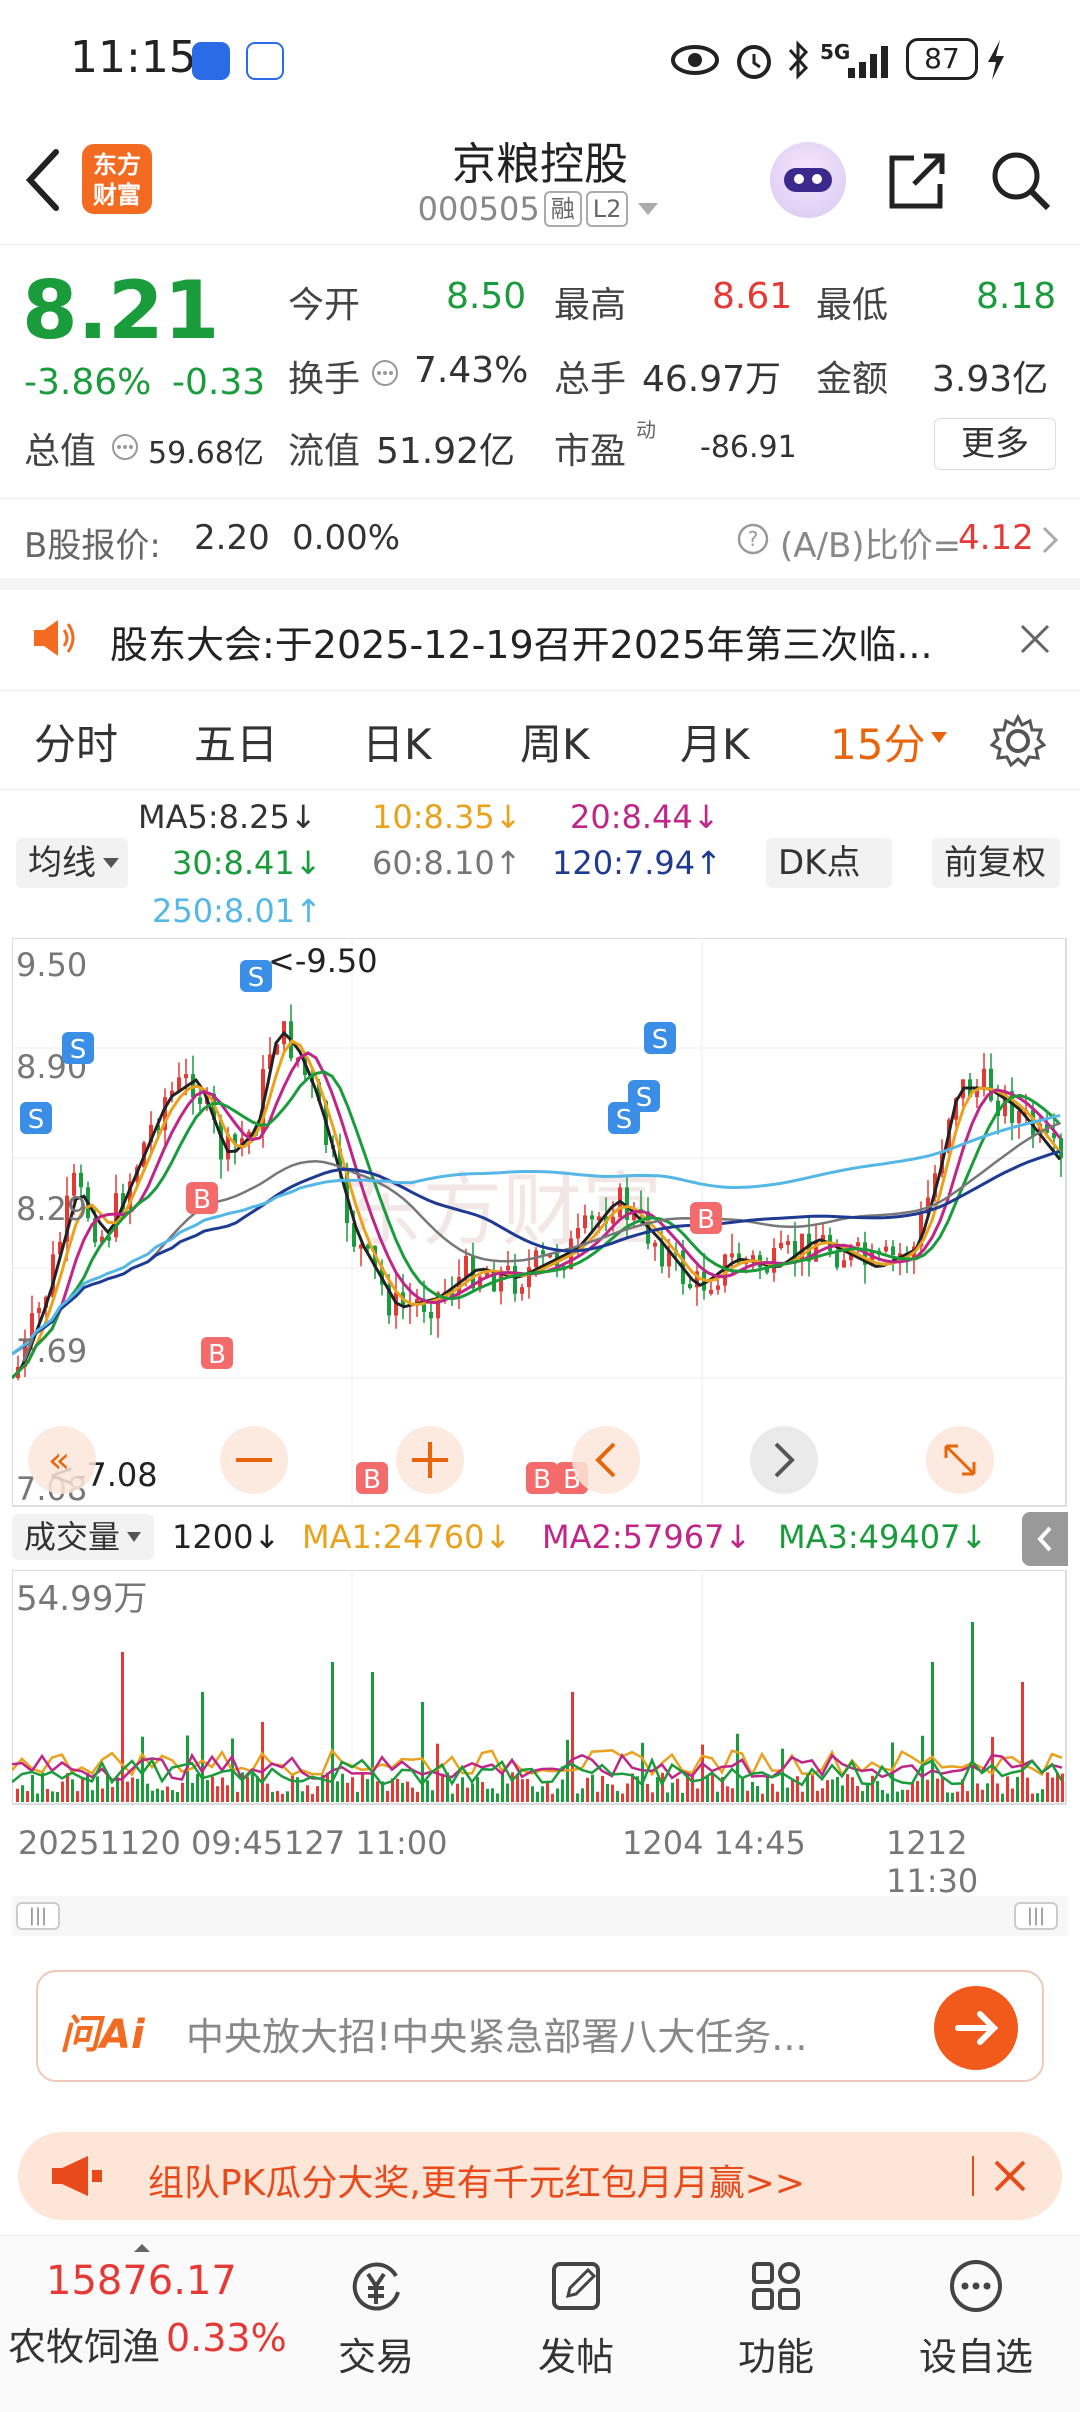 This screenshot has width=1080, height=2412. What do you see at coordinates (883, 1537) in the screenshot?
I see `vol-ma3: MA3:49407↓` at bounding box center [883, 1537].